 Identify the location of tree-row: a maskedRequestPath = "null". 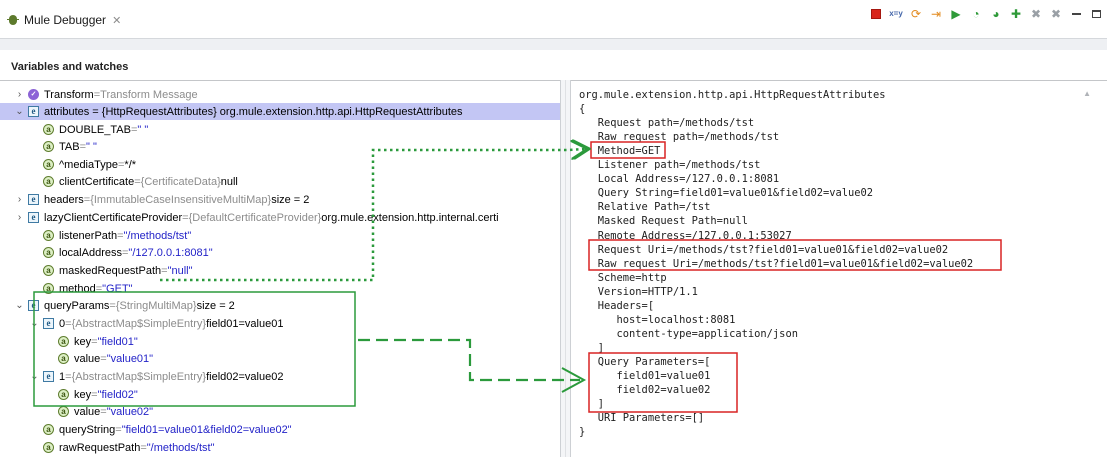
(280, 270).